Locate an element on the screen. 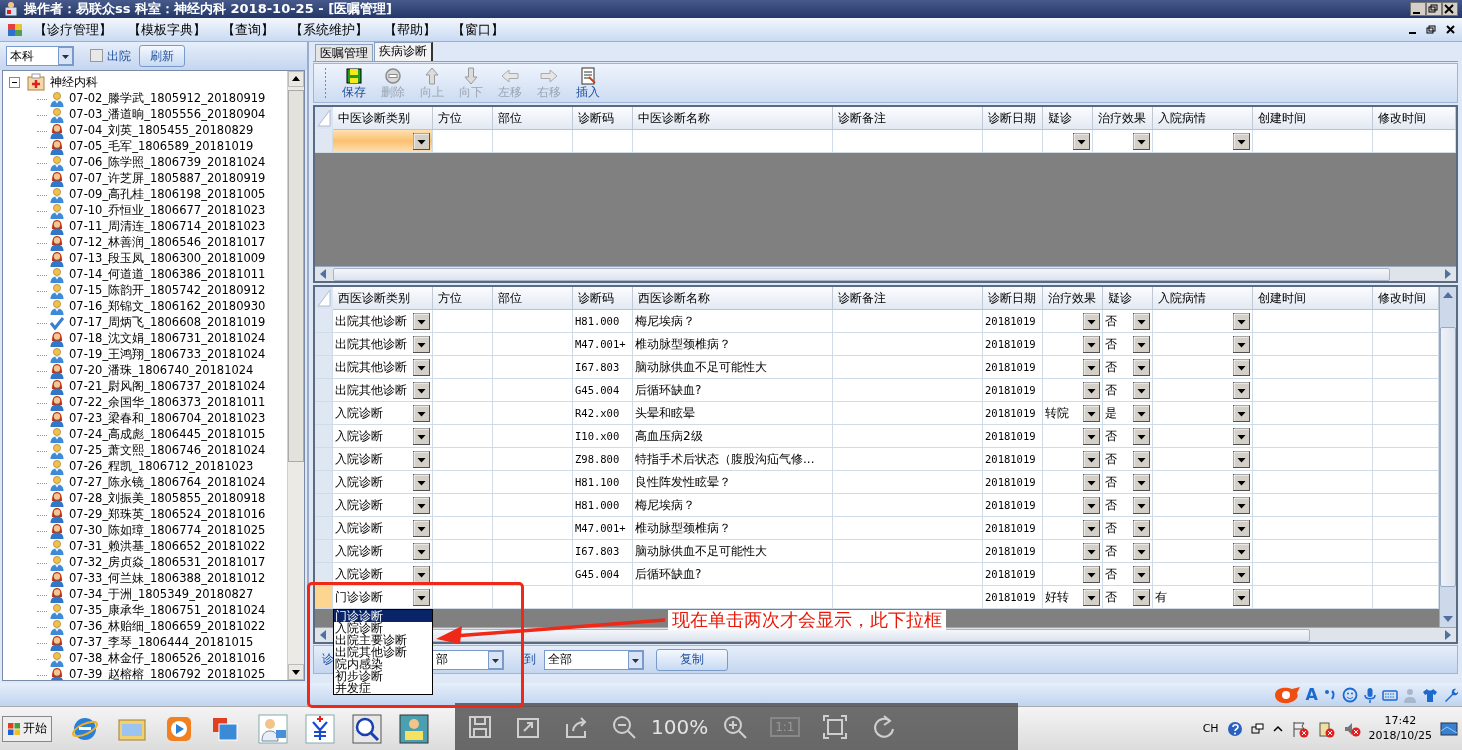  close-button is located at coordinates (1450, 9).